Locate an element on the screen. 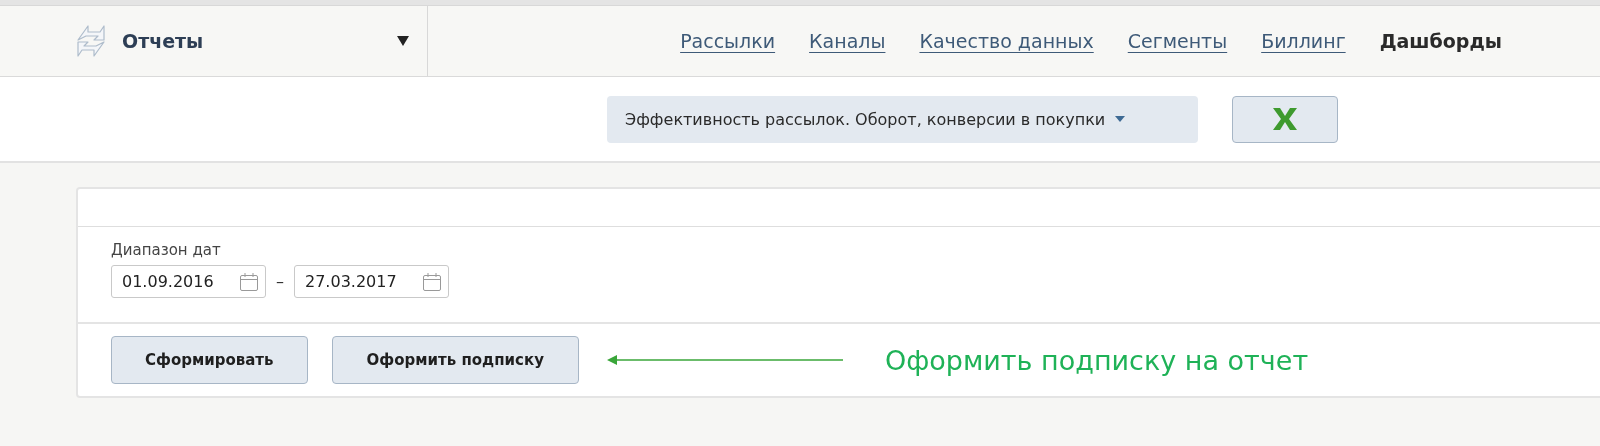  excel-icon is located at coordinates (1285, 119).